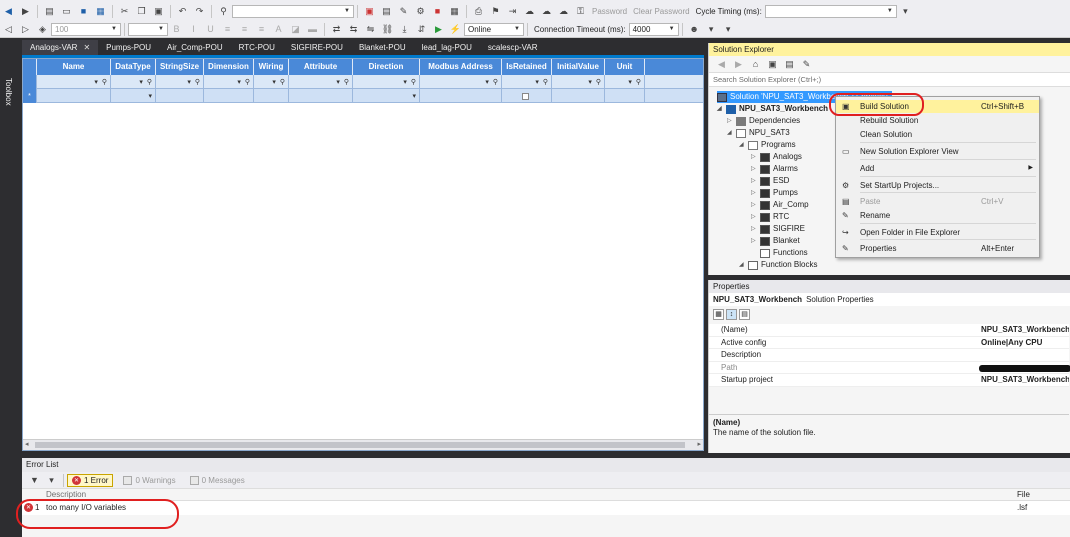  Describe the element at coordinates (889, 355) in the screenshot. I see `property-row: Description` at that location.